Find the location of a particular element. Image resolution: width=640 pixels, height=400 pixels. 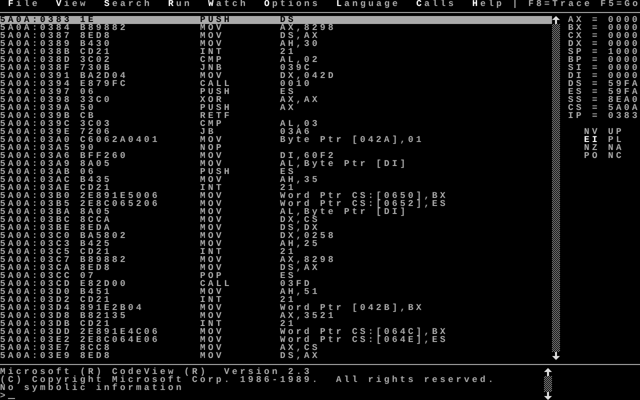

flag-text: NC is located at coordinates (616, 156).